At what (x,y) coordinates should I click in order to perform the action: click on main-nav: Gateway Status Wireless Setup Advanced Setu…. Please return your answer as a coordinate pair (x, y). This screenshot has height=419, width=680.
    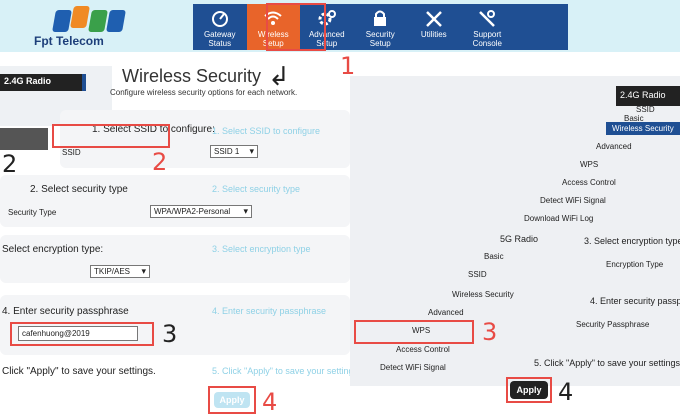
    Looking at the image, I should click on (380, 27).